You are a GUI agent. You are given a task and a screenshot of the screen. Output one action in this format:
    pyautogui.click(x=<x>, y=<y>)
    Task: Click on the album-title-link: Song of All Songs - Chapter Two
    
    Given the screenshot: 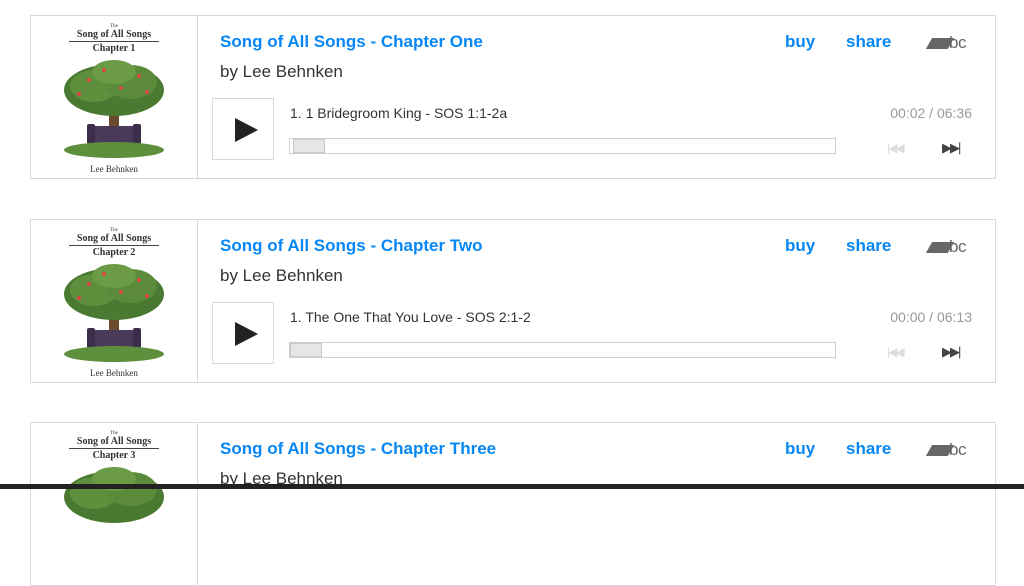 What is the action you would take?
    pyautogui.click(x=351, y=246)
    